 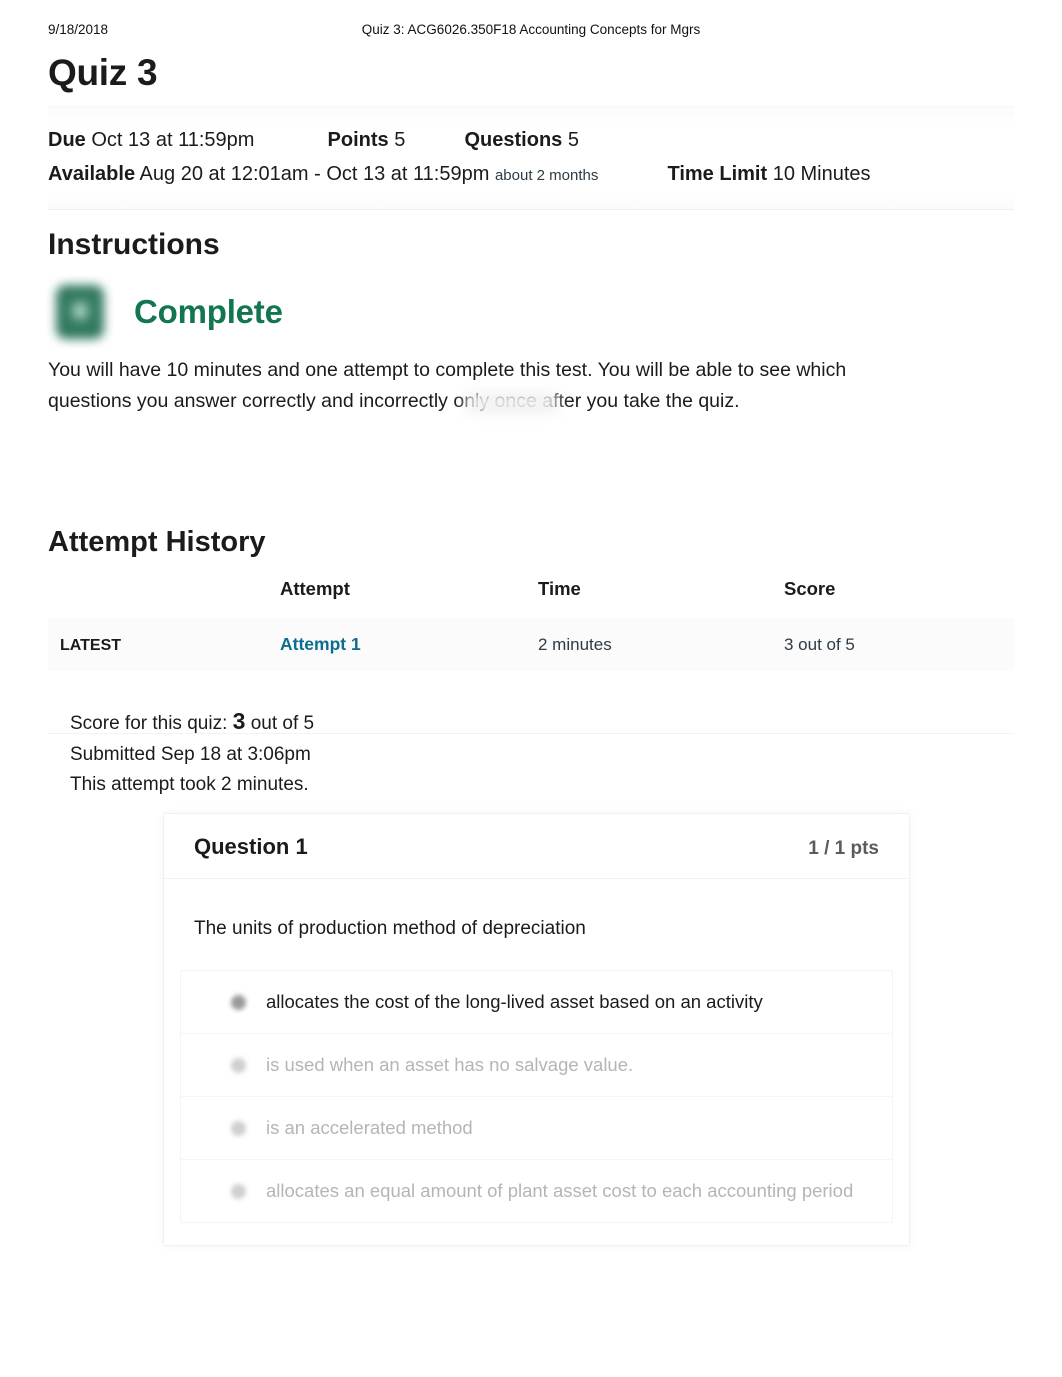 I want to click on page-title: Quiz 3, so click(x=103, y=72).